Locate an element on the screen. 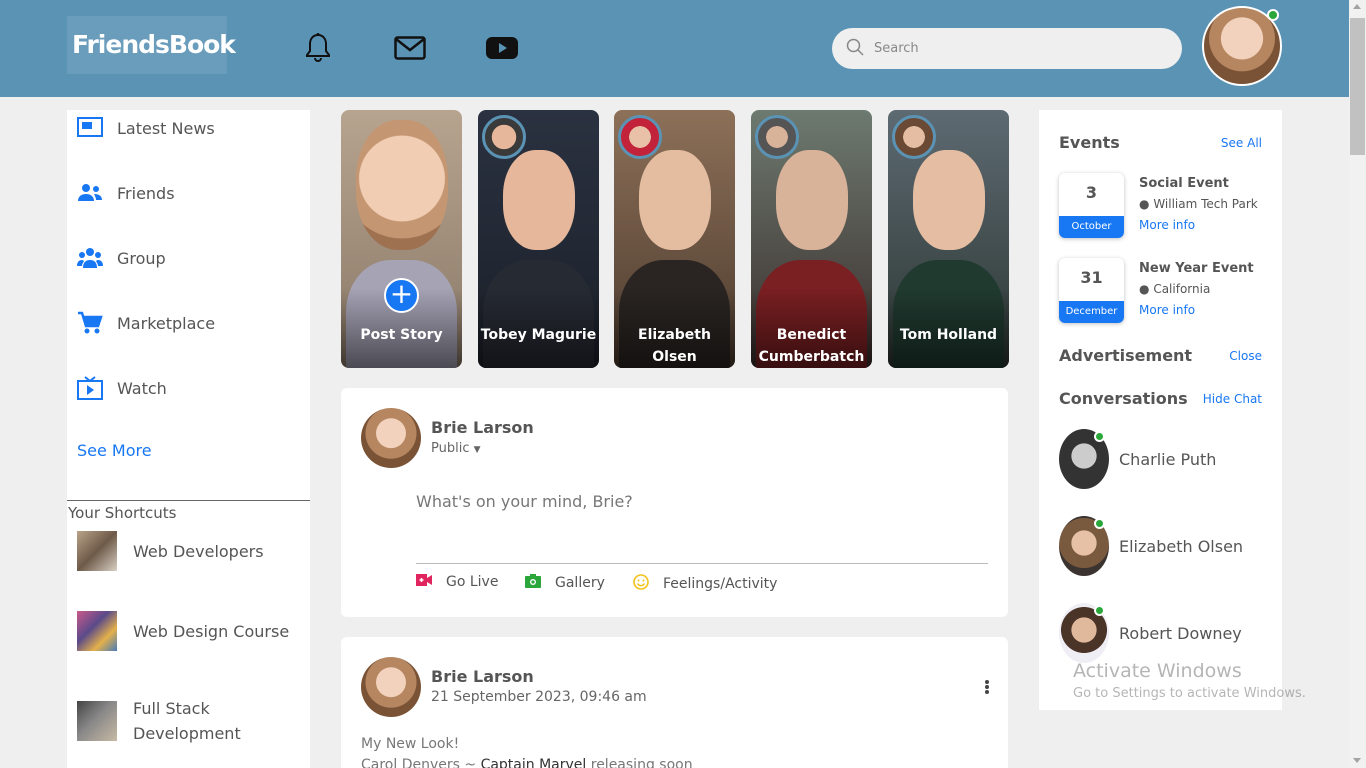  close-ad-link: Close is located at coordinates (1245, 356).